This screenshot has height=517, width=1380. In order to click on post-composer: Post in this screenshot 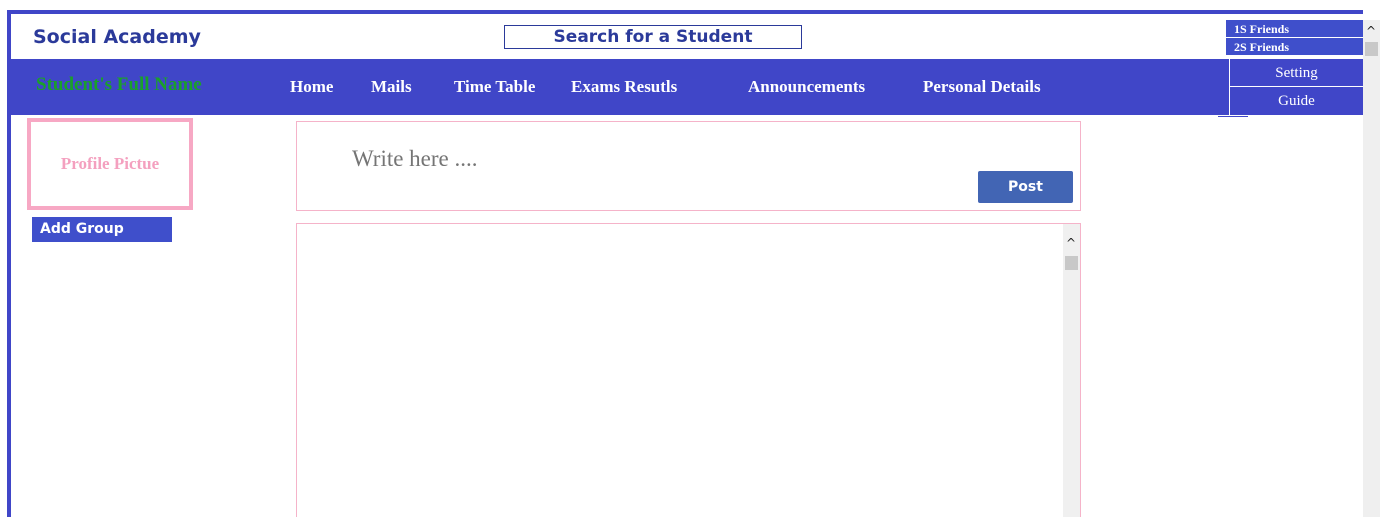, I will do `click(688, 166)`.